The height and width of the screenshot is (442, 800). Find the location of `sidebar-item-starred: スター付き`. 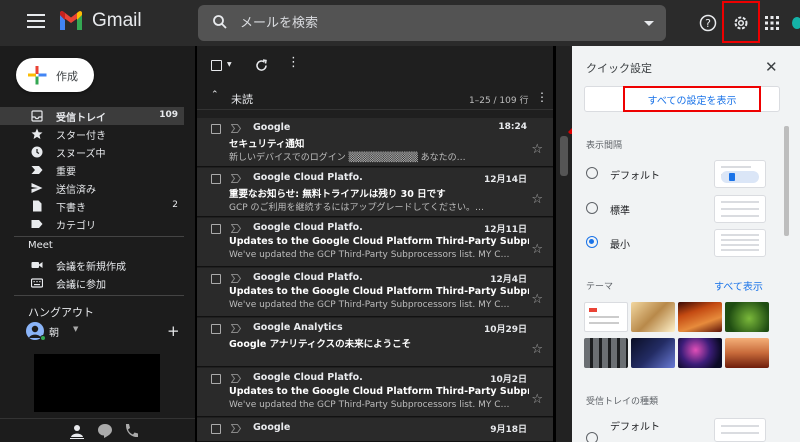

sidebar-item-starred: スター付き is located at coordinates (92, 134).